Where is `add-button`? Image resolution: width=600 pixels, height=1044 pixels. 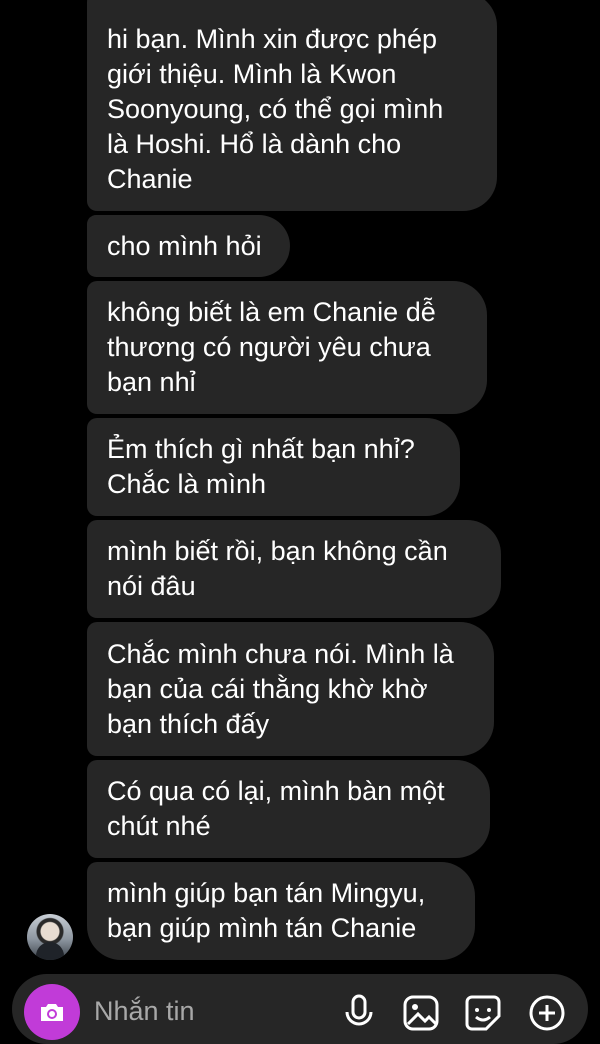
add-button is located at coordinates (547, 1013).